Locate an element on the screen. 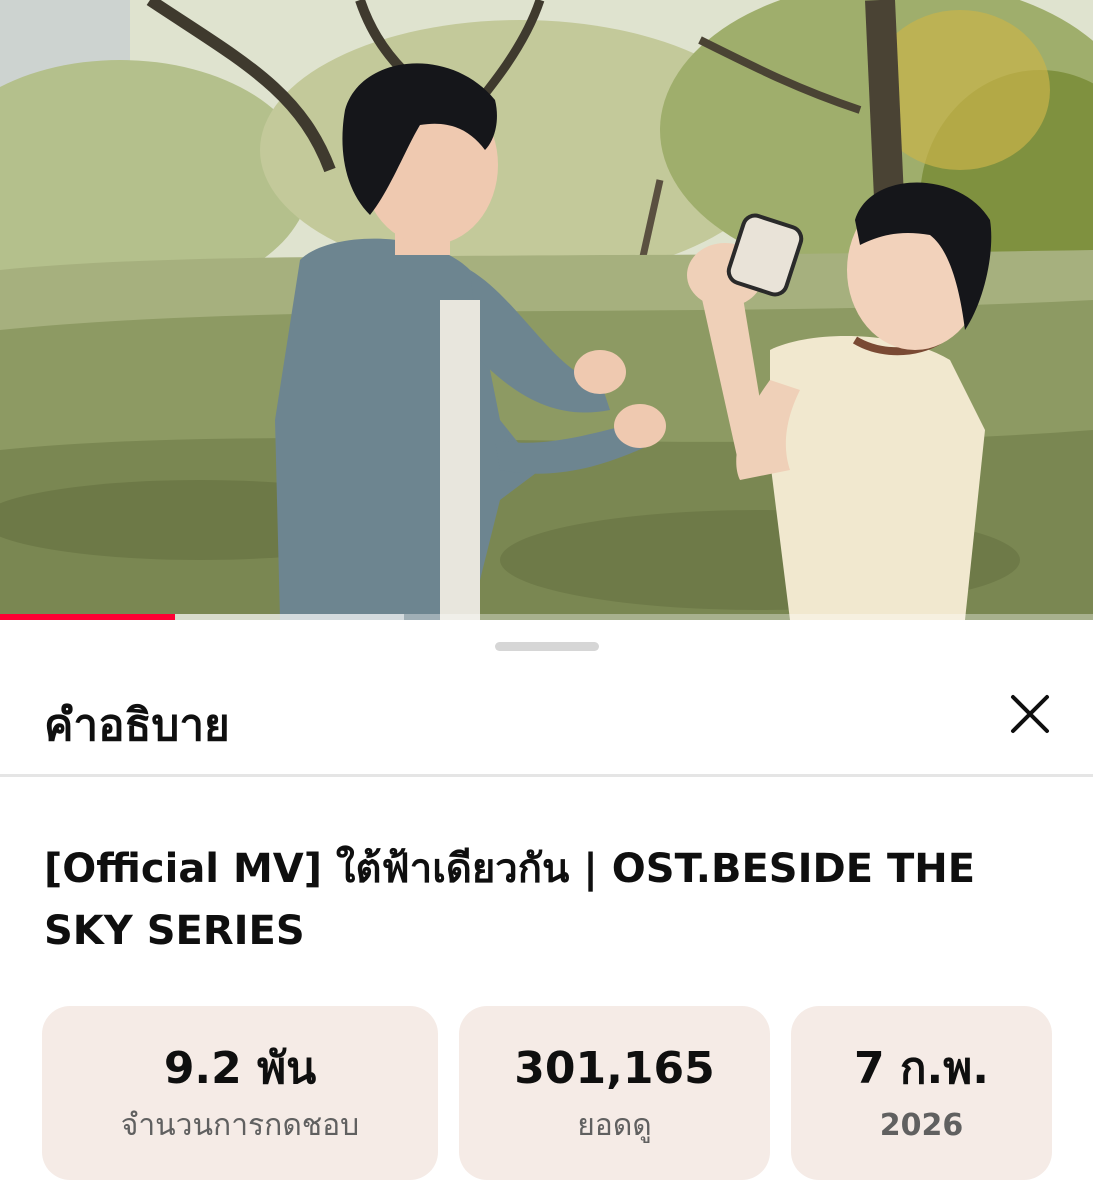 The width and height of the screenshot is (1093, 1200). close-button is located at coordinates (1030, 714).